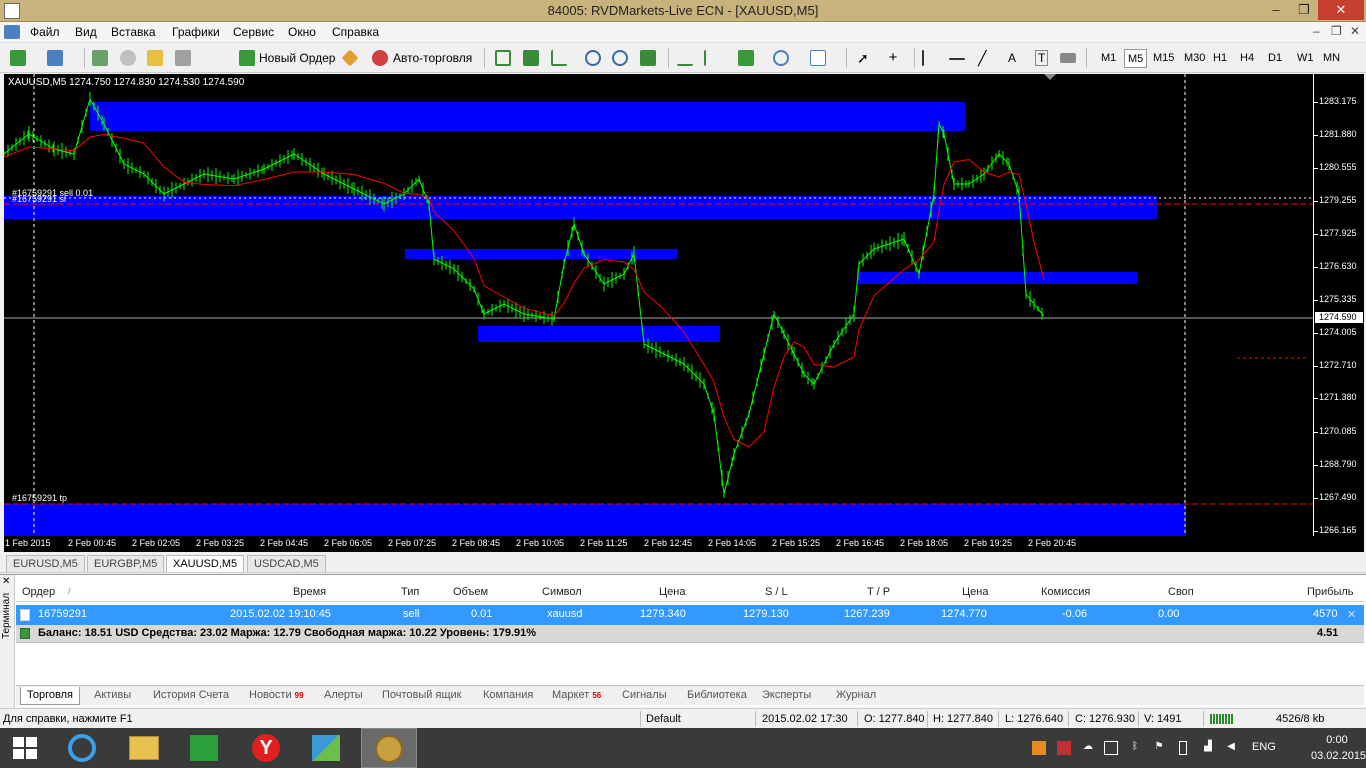 This screenshot has width=1366, height=768. I want to click on terminal-tab-company: Компания, so click(508, 696).